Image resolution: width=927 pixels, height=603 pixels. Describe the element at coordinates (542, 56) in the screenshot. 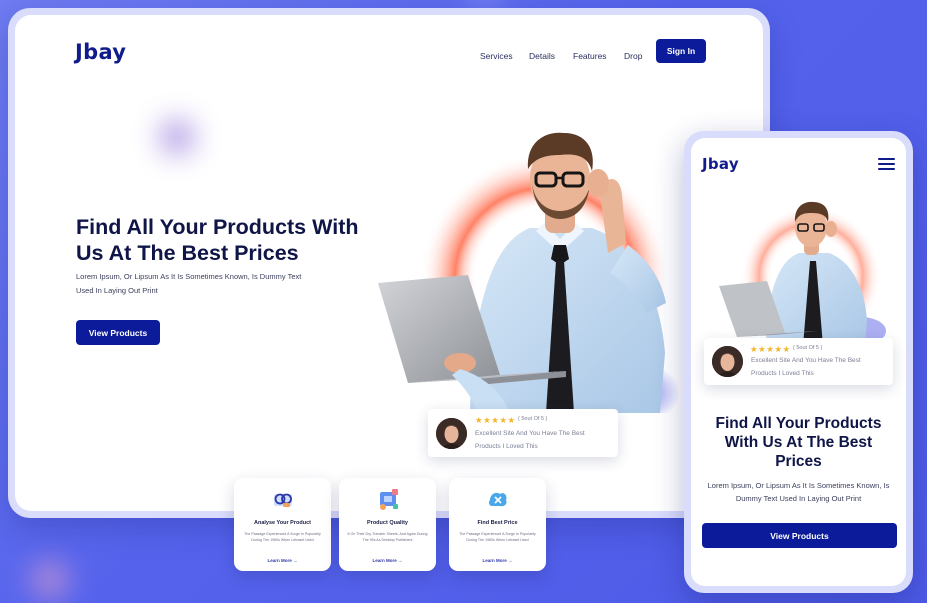

I see `nav-details: Details` at that location.